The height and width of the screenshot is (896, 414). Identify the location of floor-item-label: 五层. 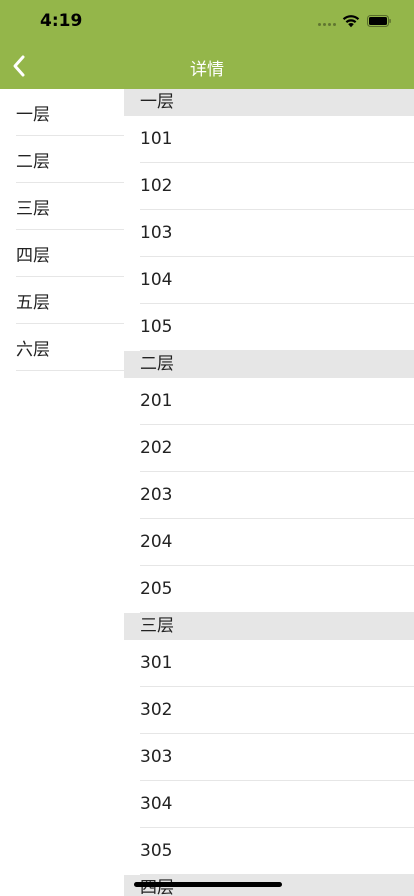
(33, 303).